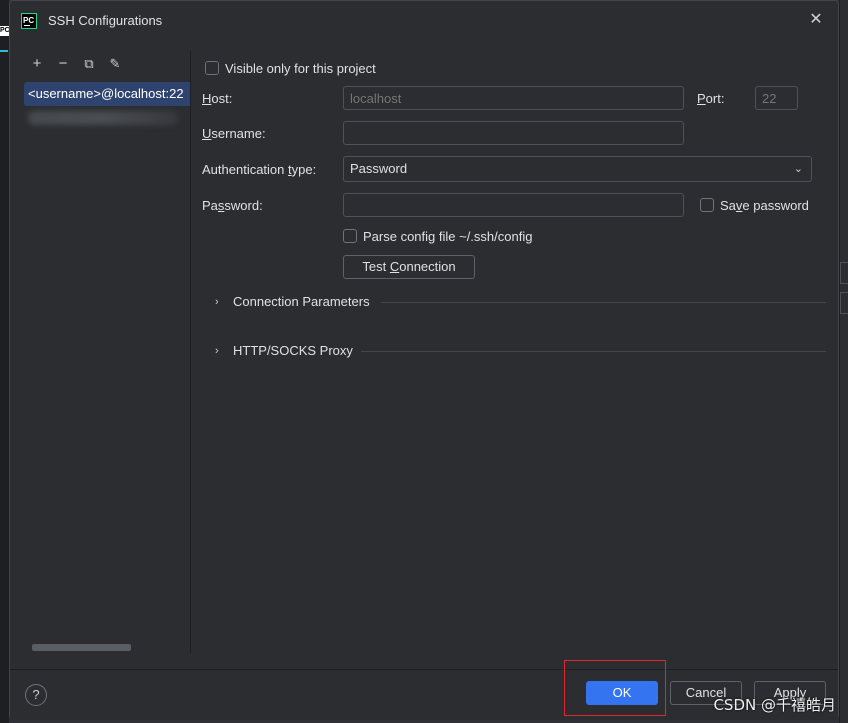 The width and height of the screenshot is (848, 723). What do you see at coordinates (304, 169) in the screenshot?
I see `auth-type-label-text: ype:` at bounding box center [304, 169].